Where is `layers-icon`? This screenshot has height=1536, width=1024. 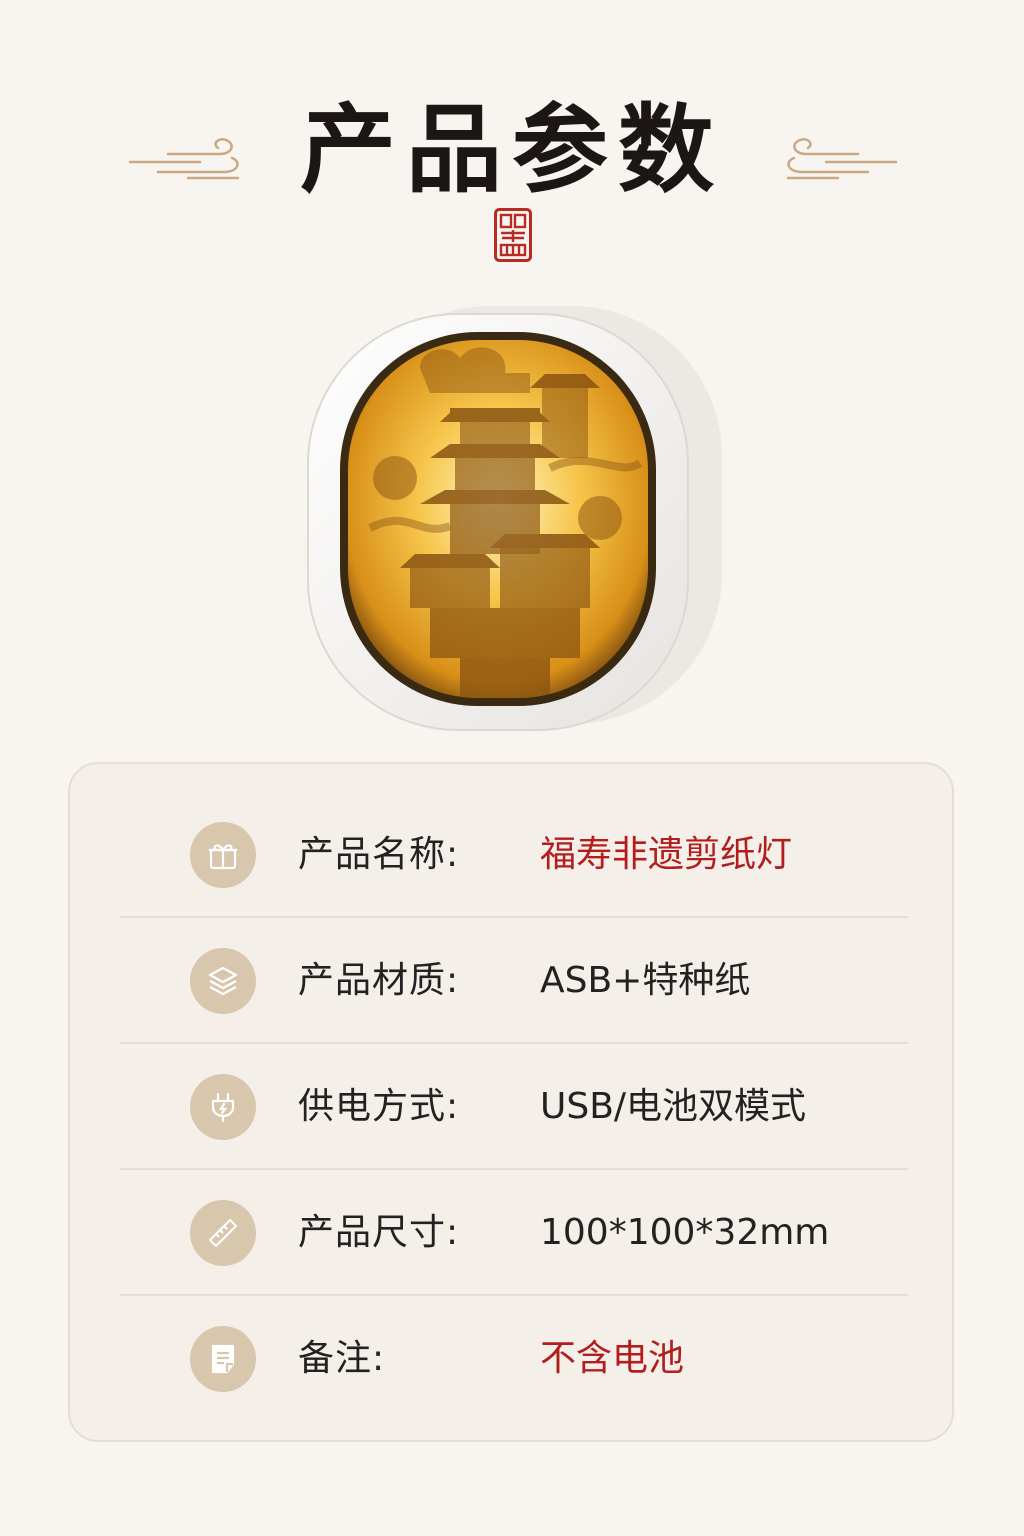 layers-icon is located at coordinates (223, 981).